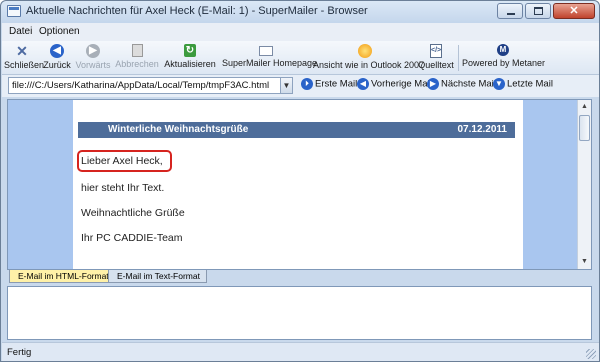 The image size is (600, 362). What do you see at coordinates (286, 85) in the screenshot?
I see `chevron-down-icon: ▼` at bounding box center [286, 85].